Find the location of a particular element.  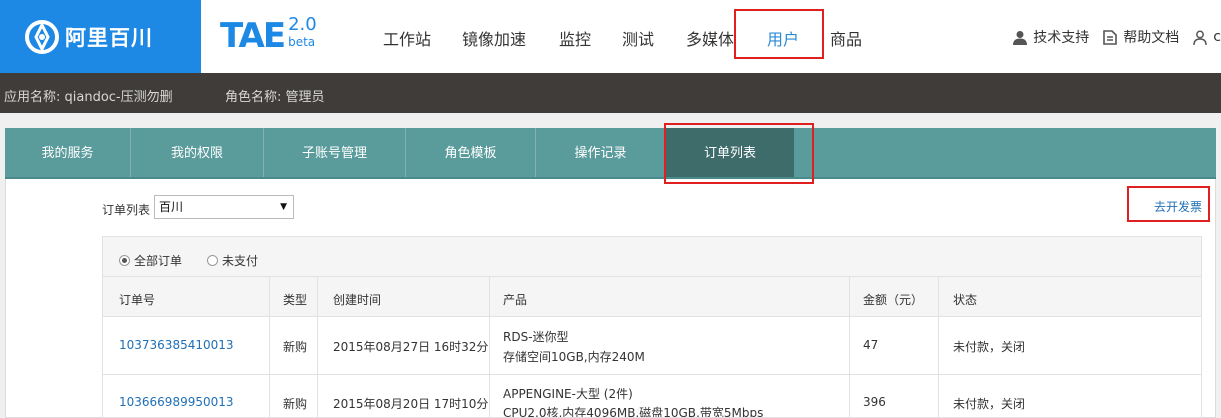

account-menu-overflow: c is located at coordinates (1217, 37).